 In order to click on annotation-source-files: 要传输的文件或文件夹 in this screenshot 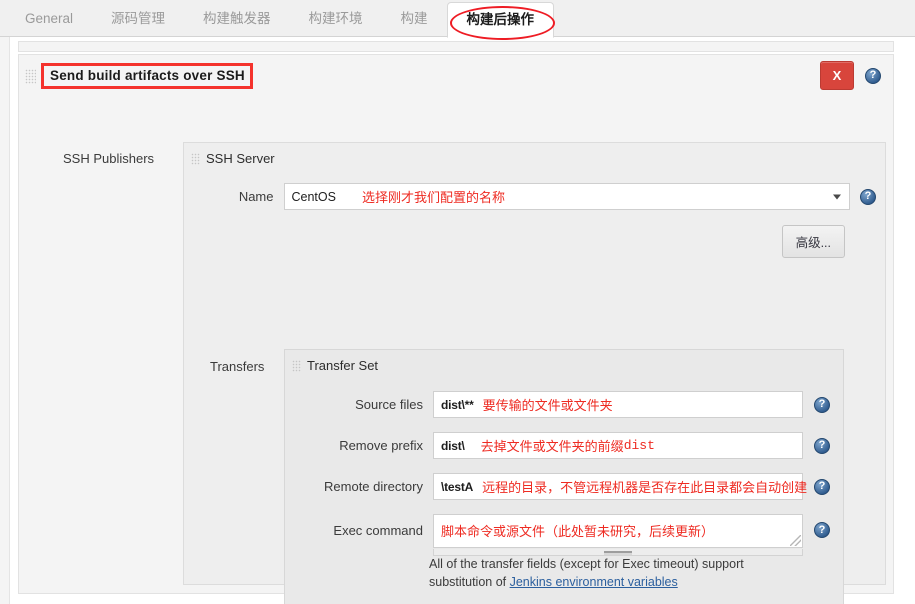, I will do `click(547, 405)`.